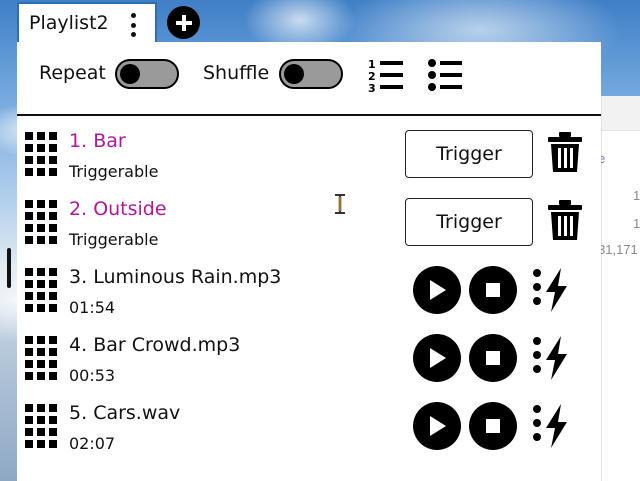  I want to click on item-duration: 02:07, so click(92, 443).